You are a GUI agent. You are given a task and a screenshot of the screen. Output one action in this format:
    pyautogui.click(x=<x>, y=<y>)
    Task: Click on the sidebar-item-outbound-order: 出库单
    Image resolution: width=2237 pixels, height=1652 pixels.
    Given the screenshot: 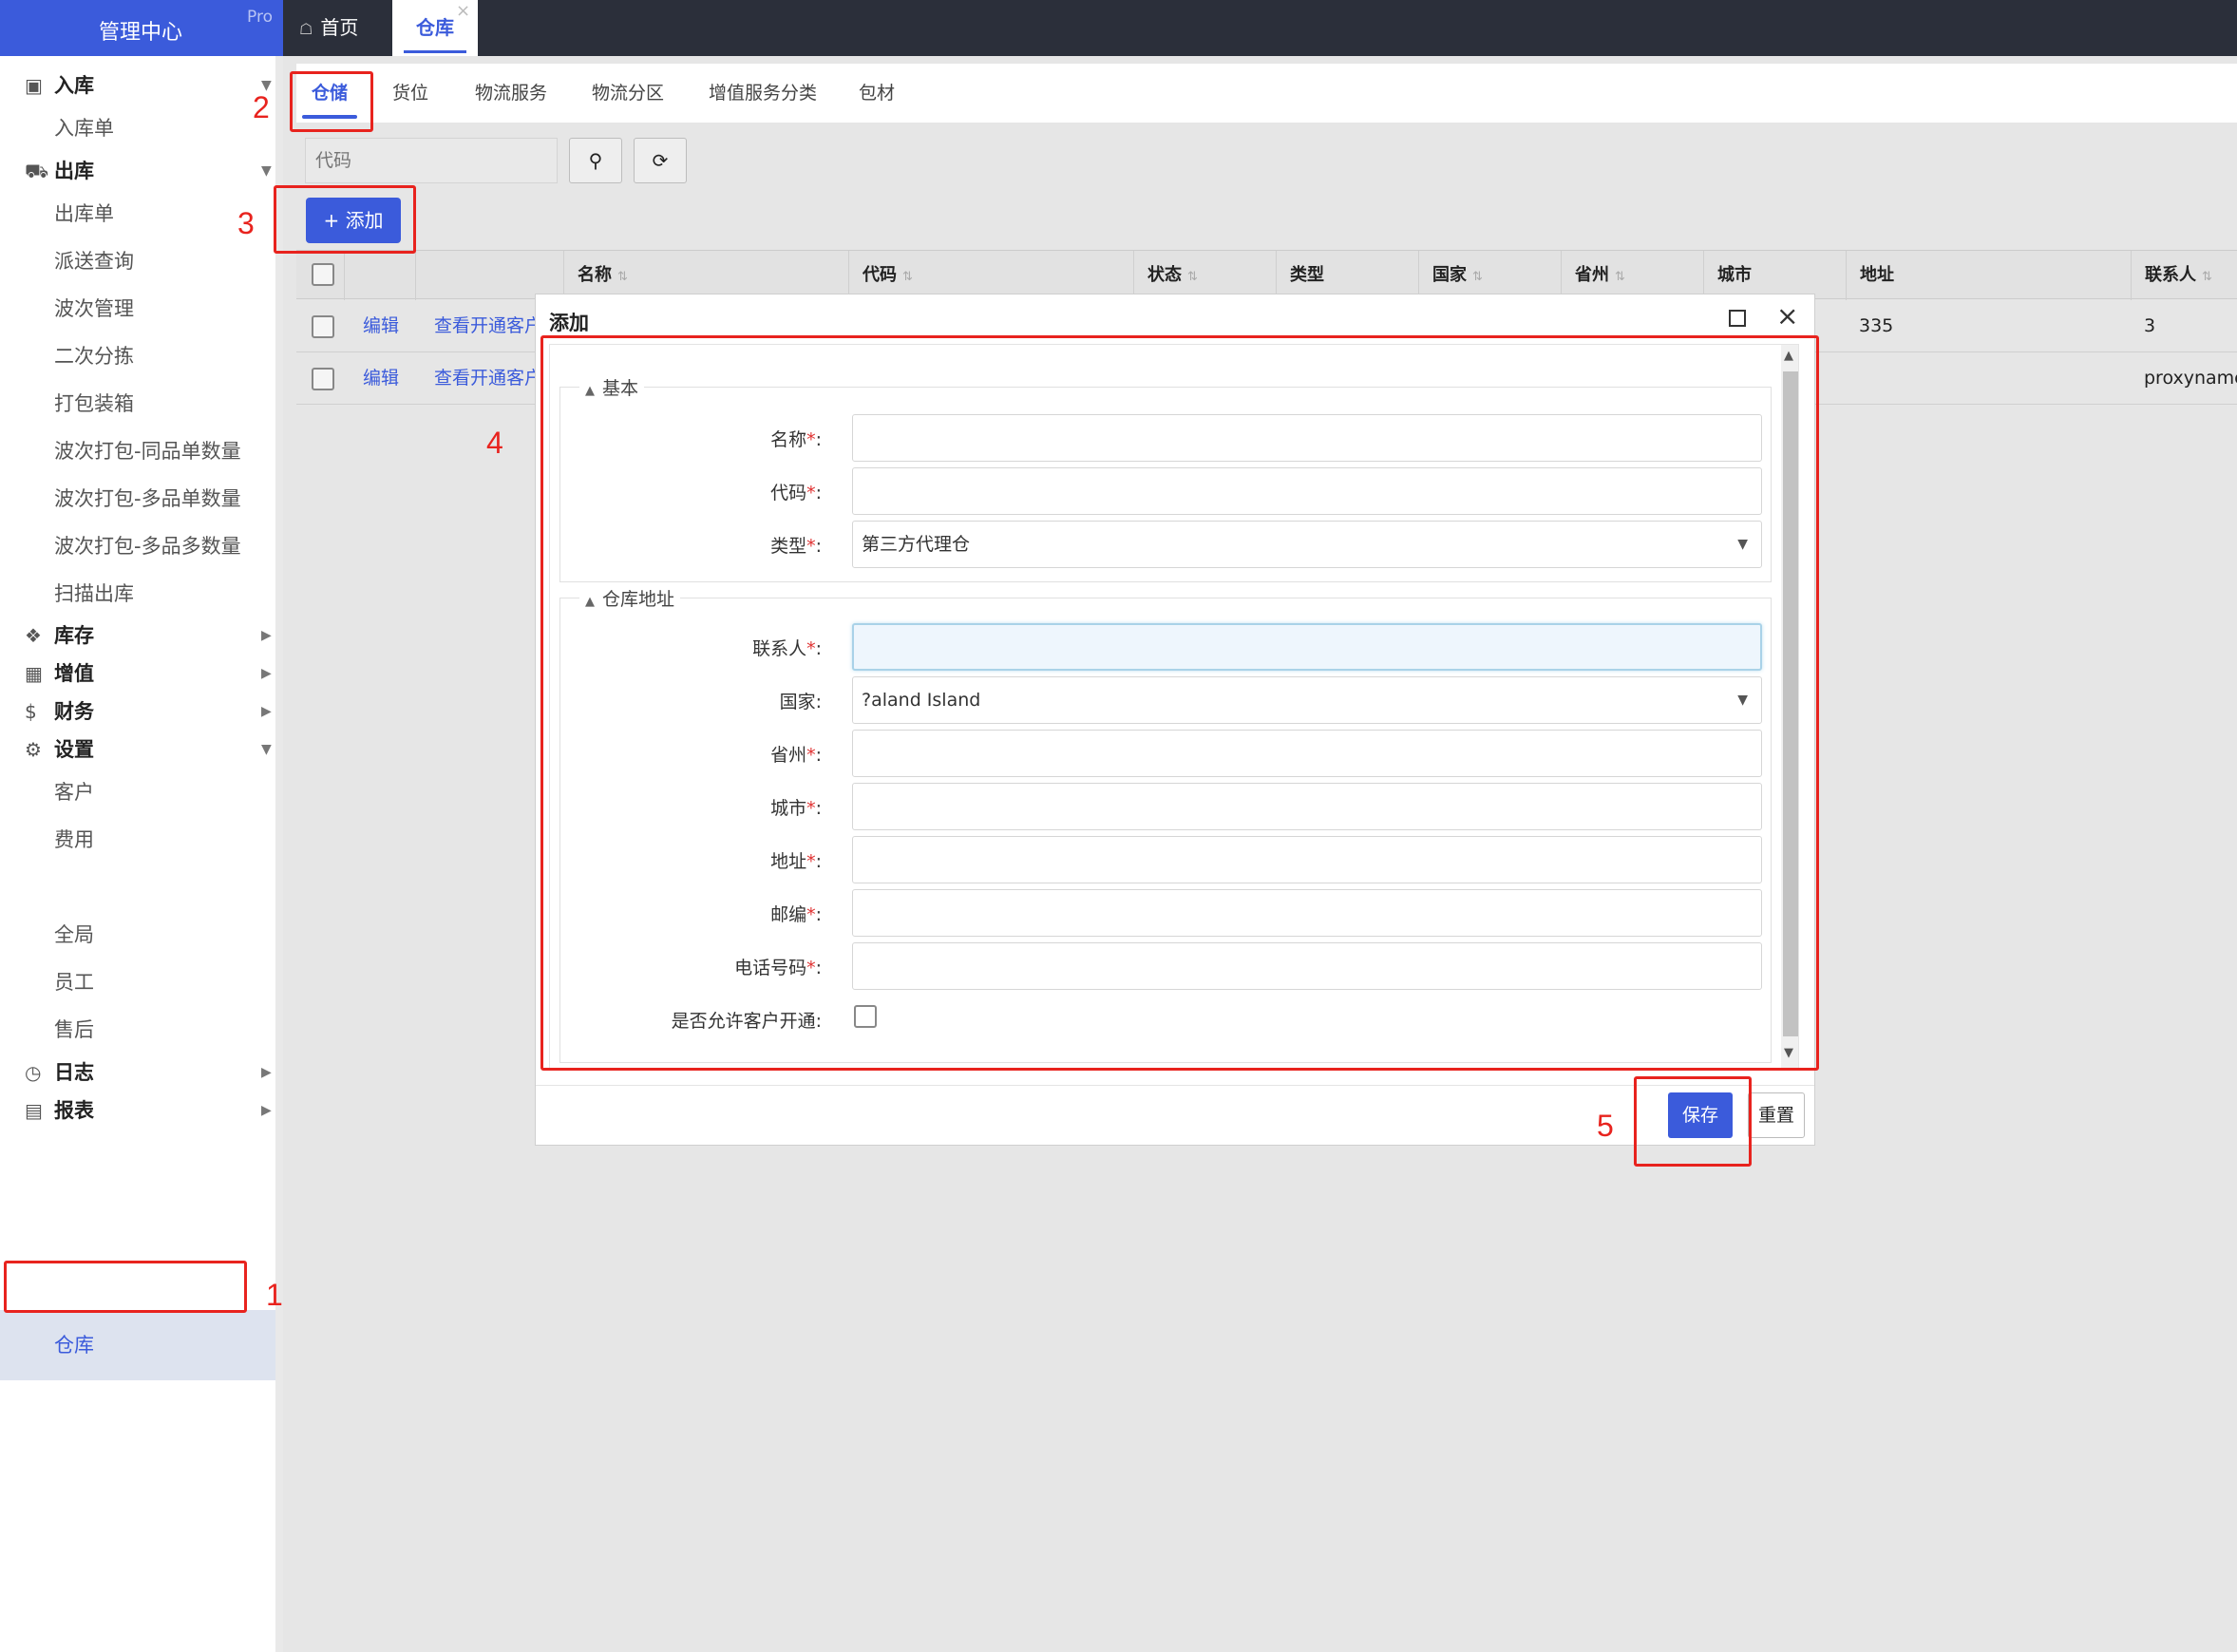 What is the action you would take?
    pyautogui.click(x=137, y=214)
    